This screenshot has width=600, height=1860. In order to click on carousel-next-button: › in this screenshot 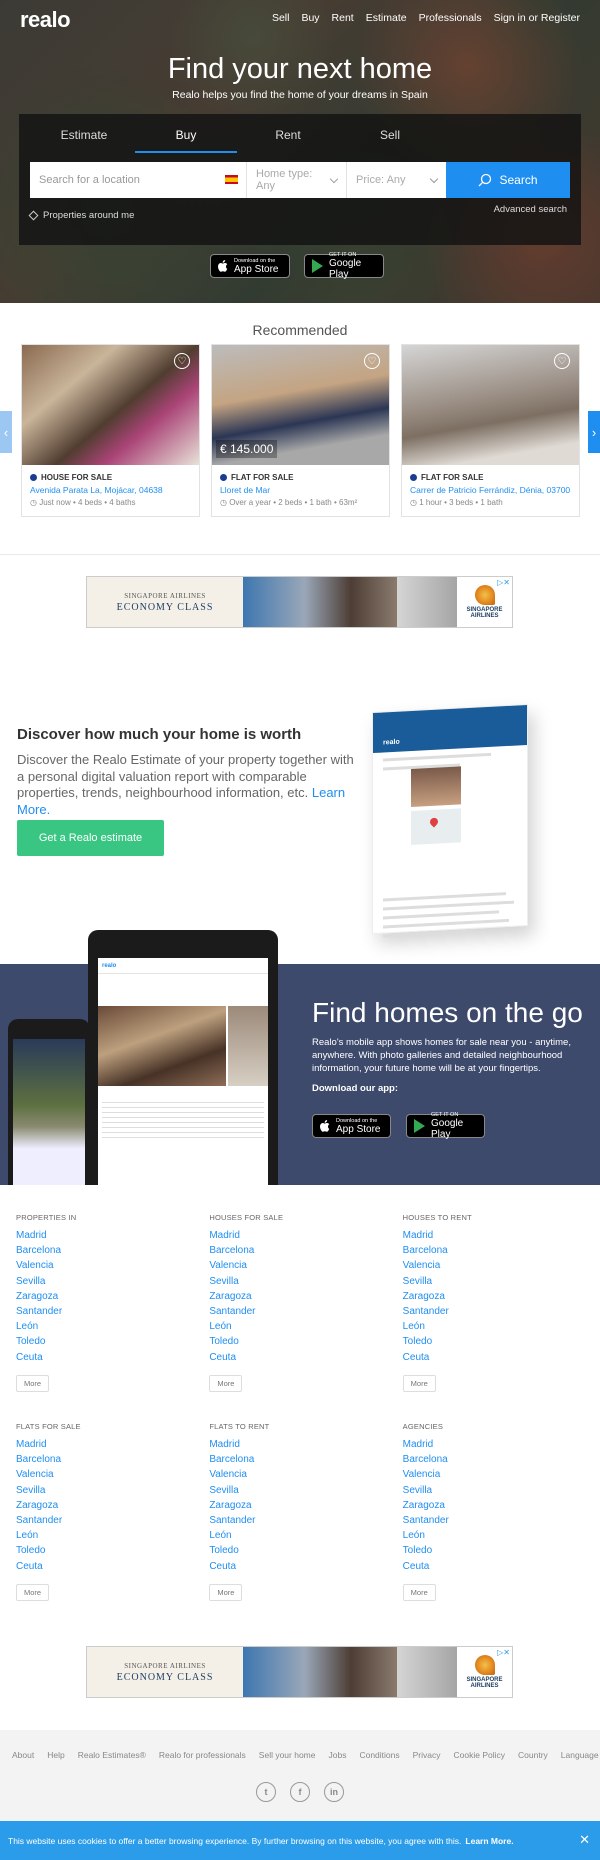, I will do `click(594, 432)`.